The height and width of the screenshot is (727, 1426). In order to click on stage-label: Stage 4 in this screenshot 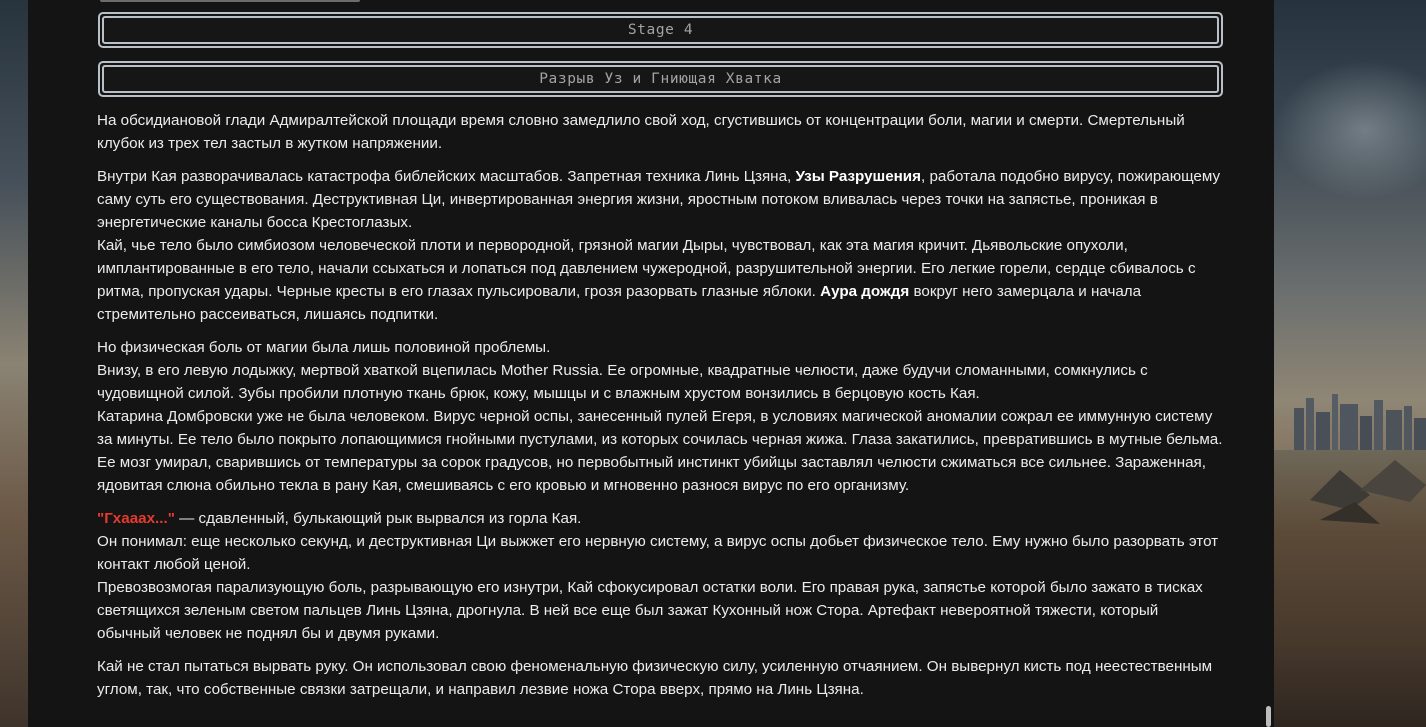, I will do `click(660, 30)`.